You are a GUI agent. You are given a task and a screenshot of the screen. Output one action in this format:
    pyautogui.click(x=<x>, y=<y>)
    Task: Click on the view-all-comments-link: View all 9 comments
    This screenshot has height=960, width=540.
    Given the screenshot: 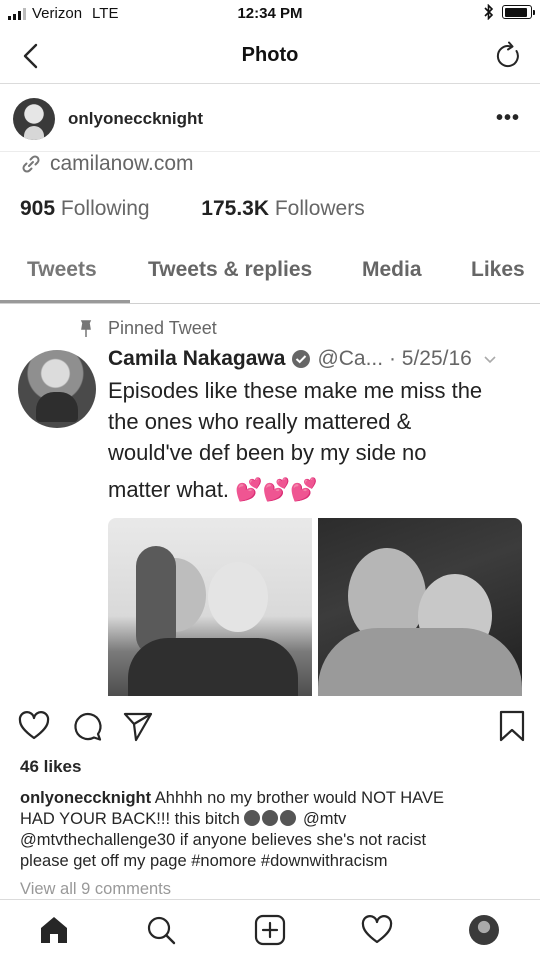 What is the action you would take?
    pyautogui.click(x=95, y=889)
    